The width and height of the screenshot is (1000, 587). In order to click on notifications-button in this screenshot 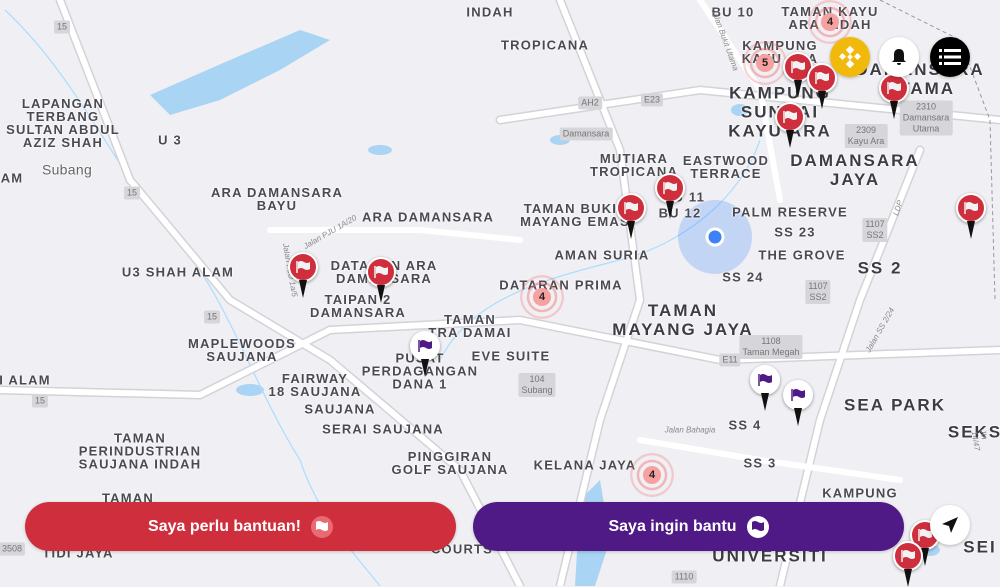, I will do `click(899, 57)`.